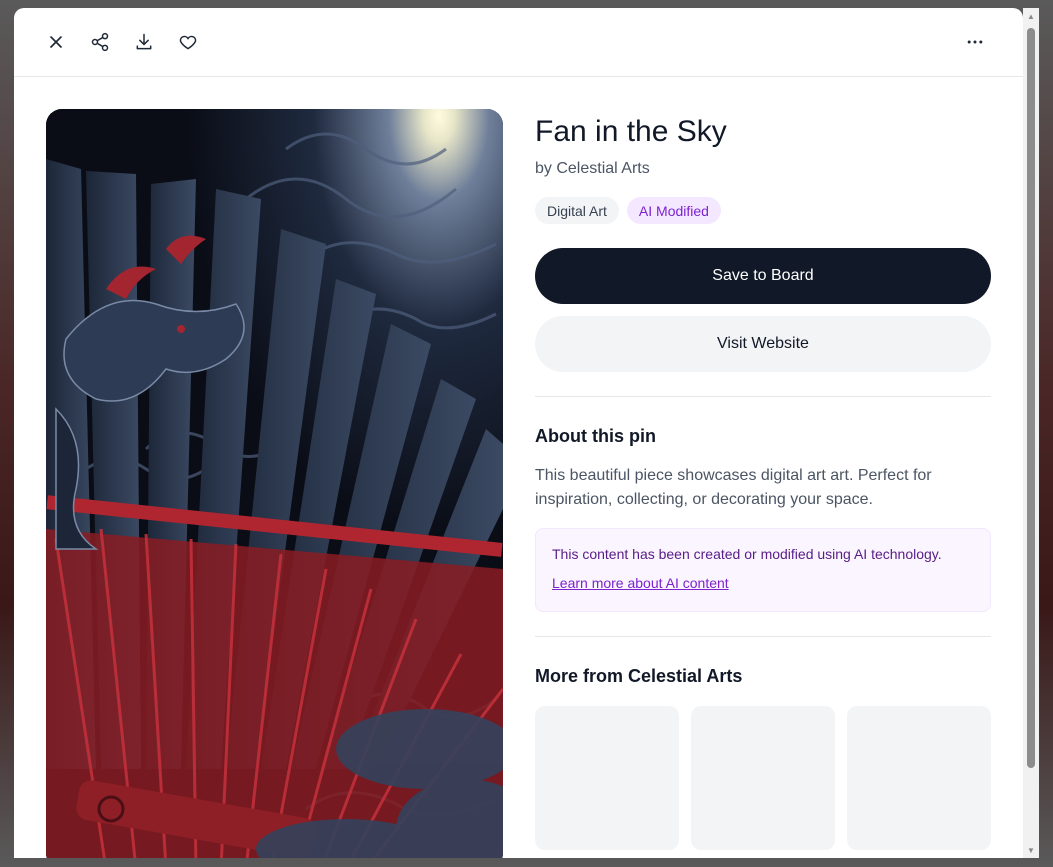 This screenshot has height=867, width=1053. I want to click on more-options-button, so click(975, 42).